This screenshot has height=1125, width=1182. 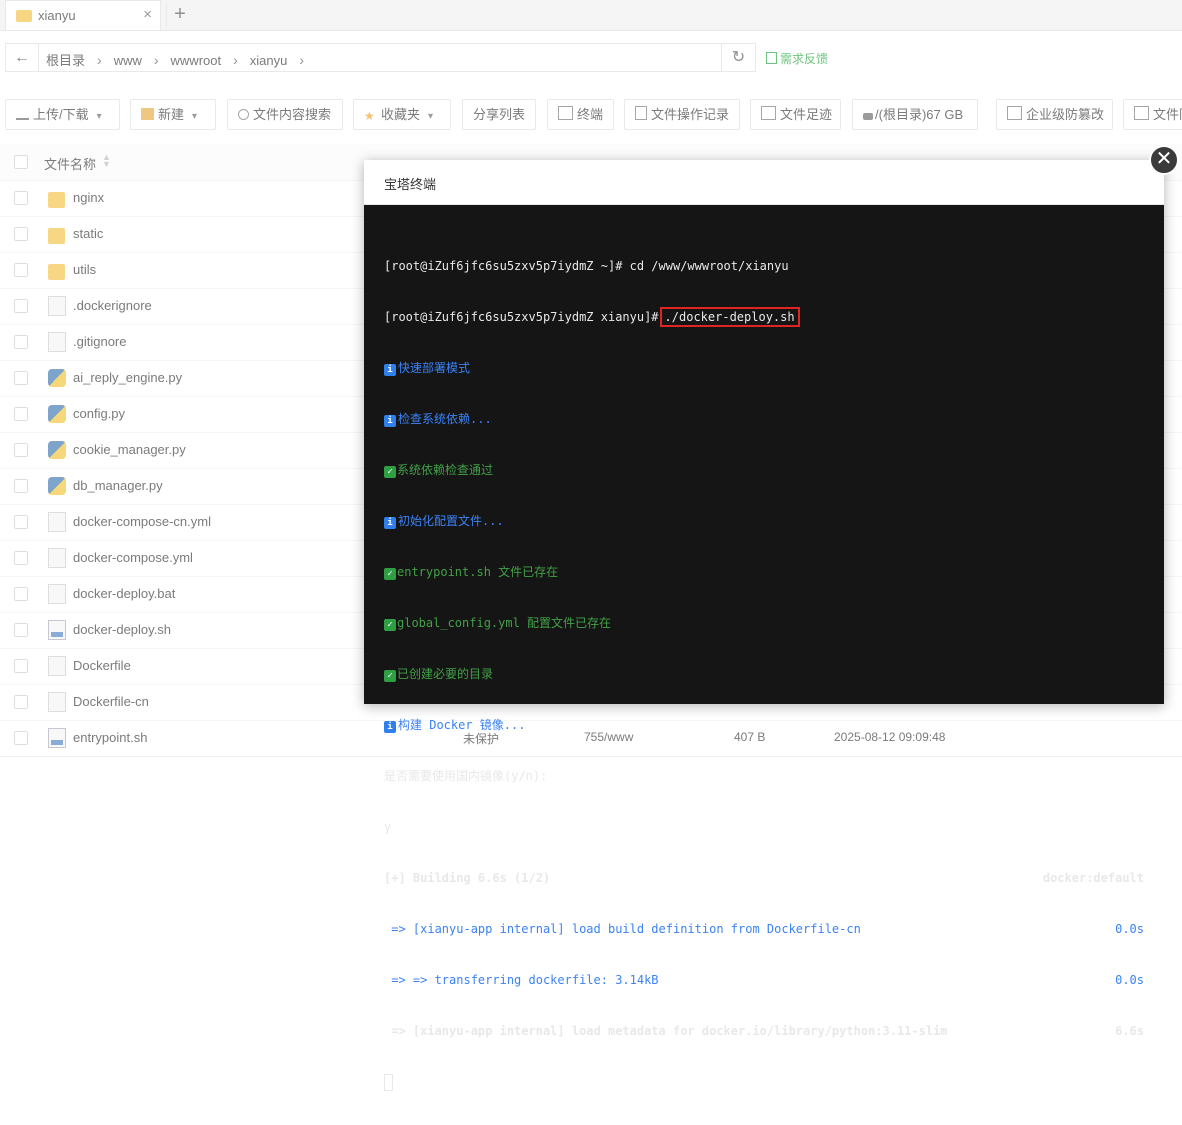 I want to click on terminal-line: [+] Building 6.6s (1/2) docker:default, so click(x=764, y=878).